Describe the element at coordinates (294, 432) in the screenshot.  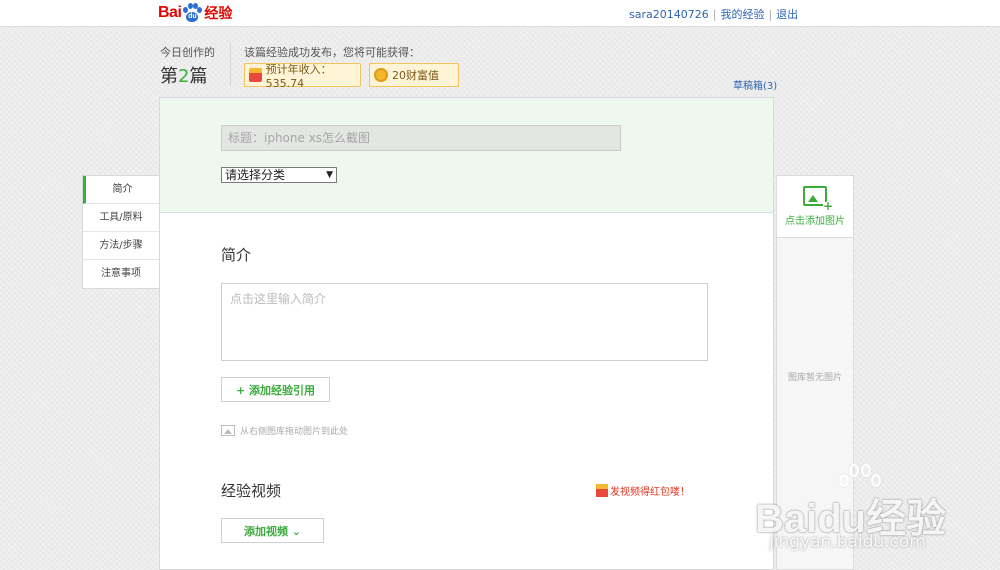
I see `drag-hint-text: 从右侧图库拖动图片到此处` at that location.